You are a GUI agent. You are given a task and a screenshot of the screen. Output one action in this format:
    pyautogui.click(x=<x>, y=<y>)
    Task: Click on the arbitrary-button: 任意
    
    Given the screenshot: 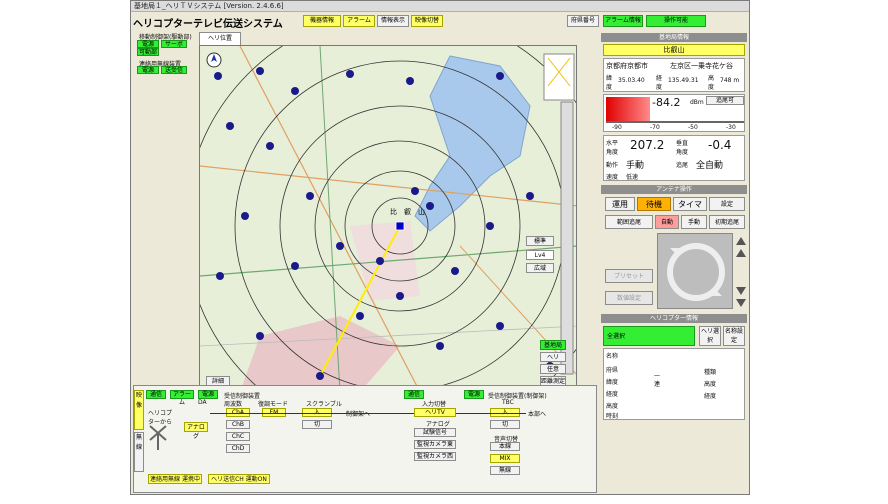 What is the action you would take?
    pyautogui.click(x=553, y=369)
    